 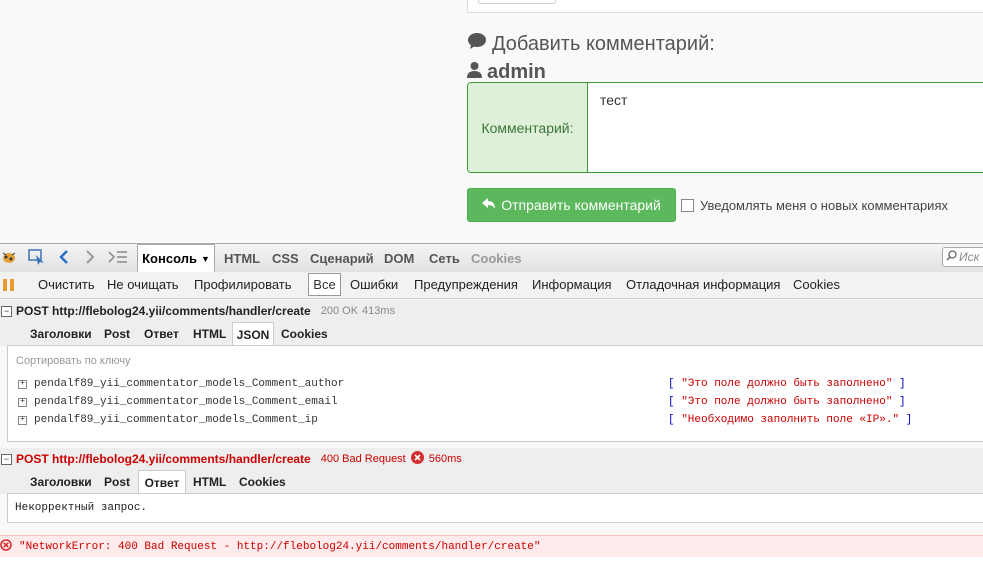 What do you see at coordinates (613, 100) in the screenshot?
I see `comment-textarea: тест` at bounding box center [613, 100].